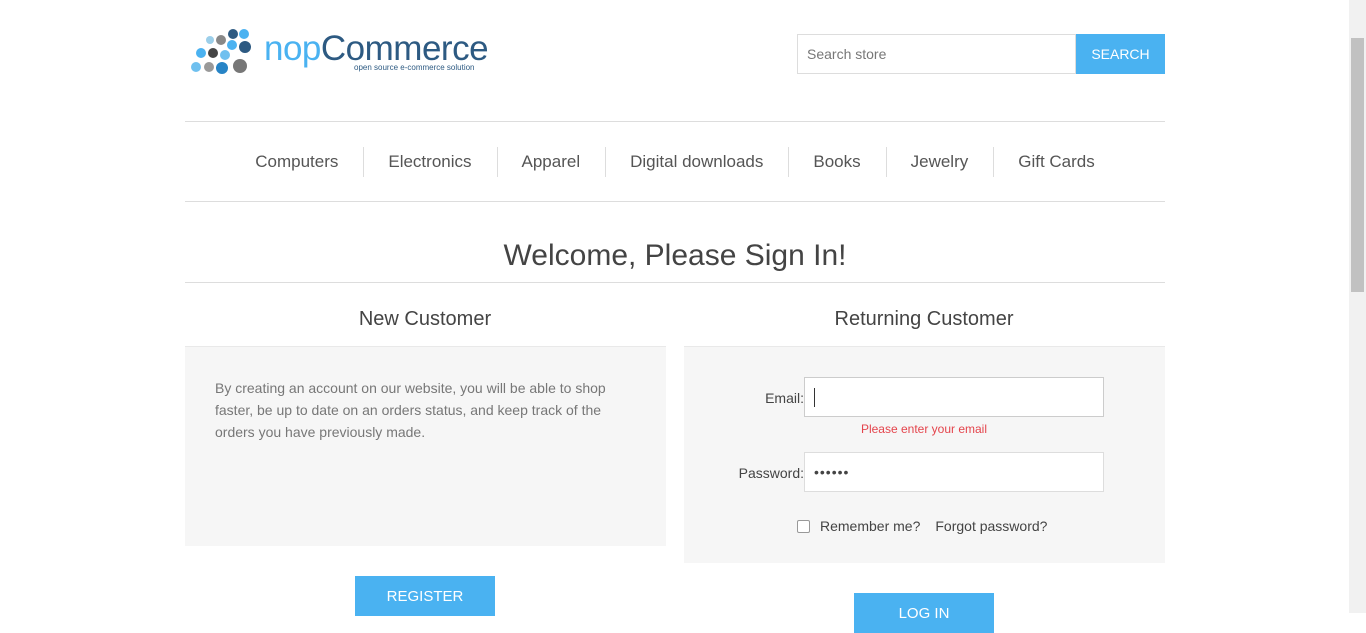  I want to click on remember-me-checkbox, so click(803, 526).